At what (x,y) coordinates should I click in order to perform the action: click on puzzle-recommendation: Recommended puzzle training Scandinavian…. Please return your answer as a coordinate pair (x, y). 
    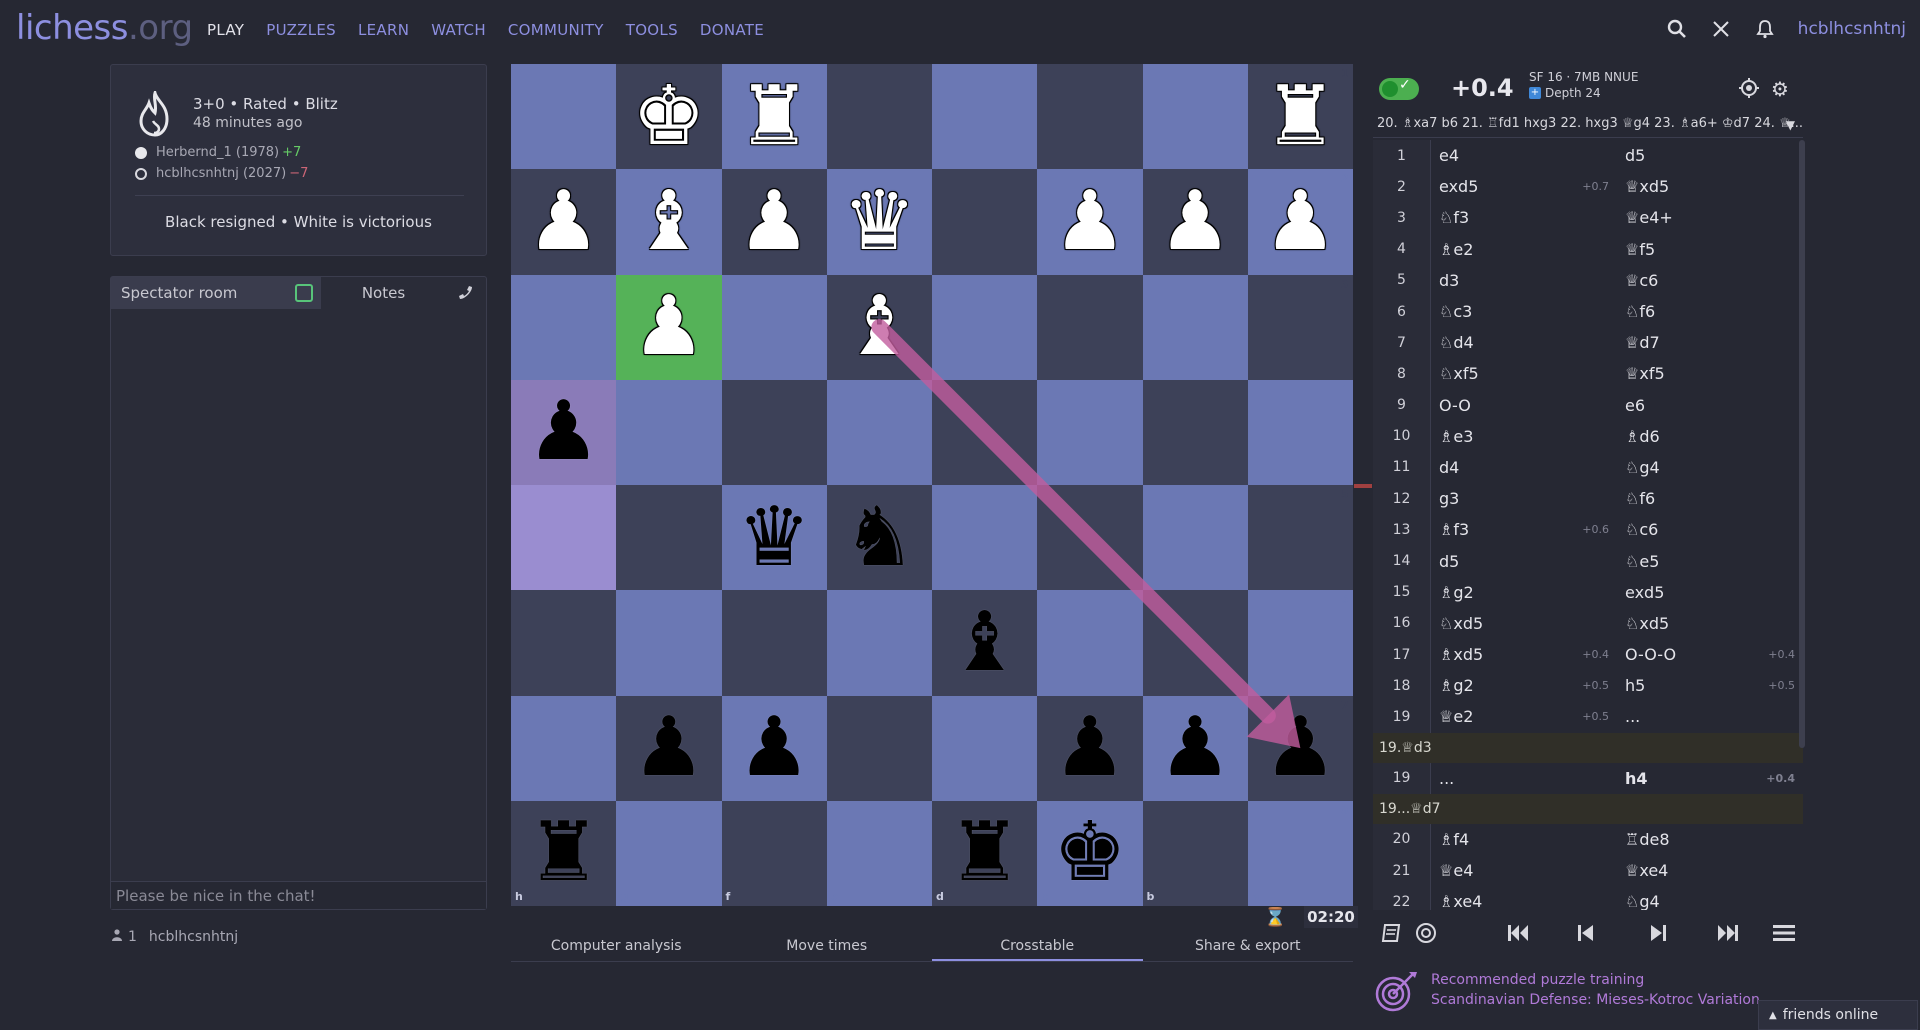
    Looking at the image, I should click on (1583, 991).